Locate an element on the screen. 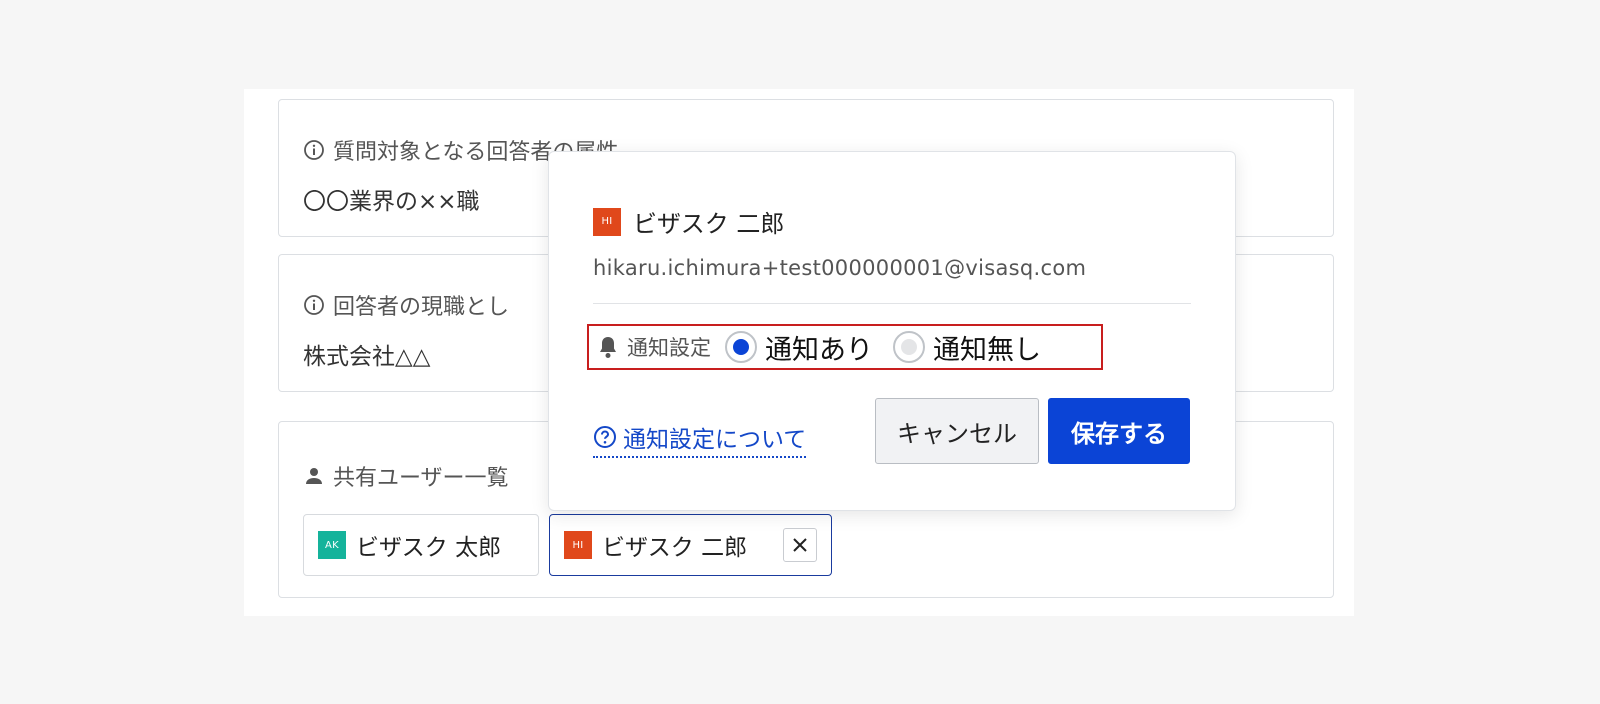 This screenshot has width=1600, height=704. shared-user-chip: AK ビザスク 太郎 is located at coordinates (421, 545).